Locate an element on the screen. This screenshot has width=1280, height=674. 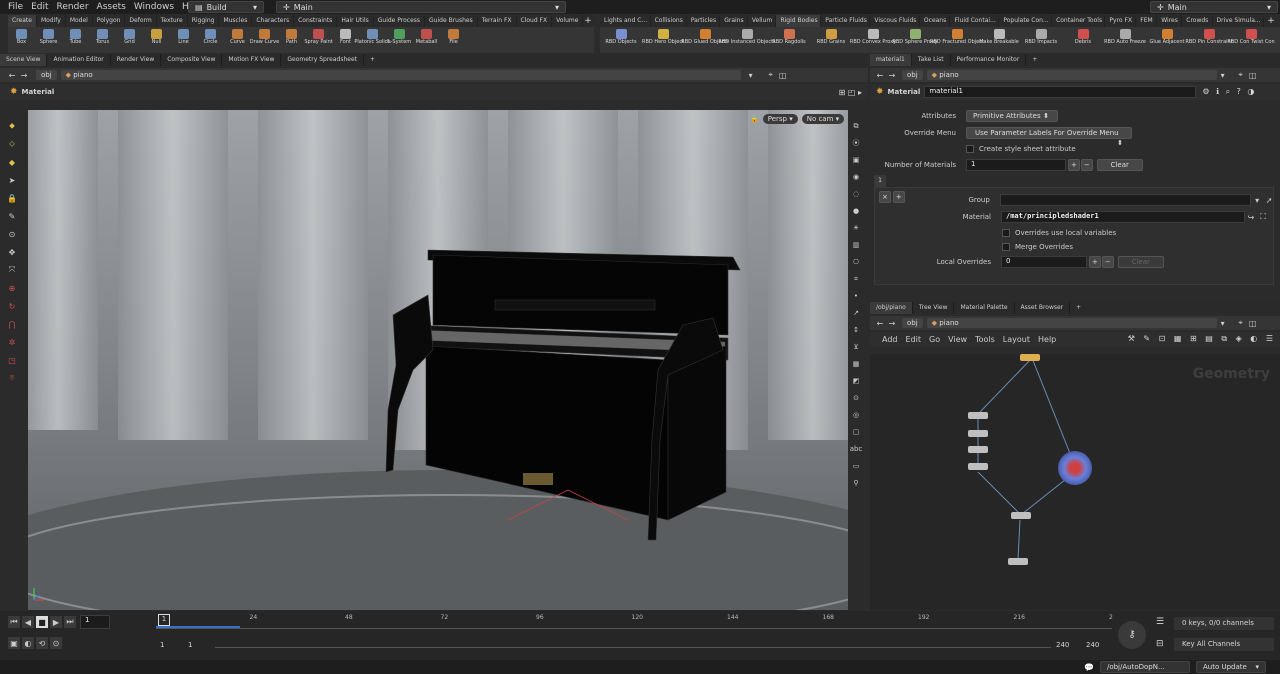
shelf-tool-l-system: L-System is located at coordinates (399, 40).